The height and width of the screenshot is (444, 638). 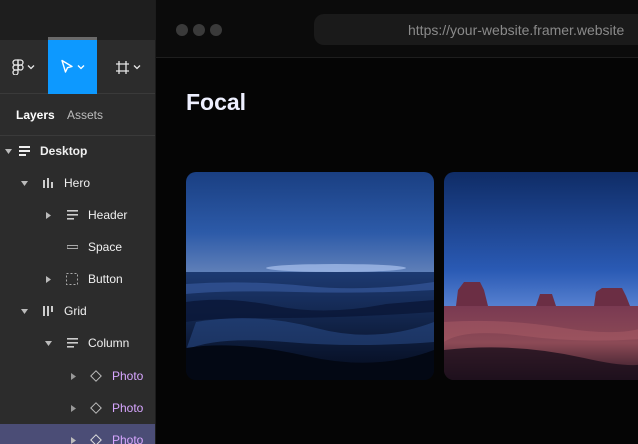 I want to click on layer-label: Space, so click(x=105, y=247).